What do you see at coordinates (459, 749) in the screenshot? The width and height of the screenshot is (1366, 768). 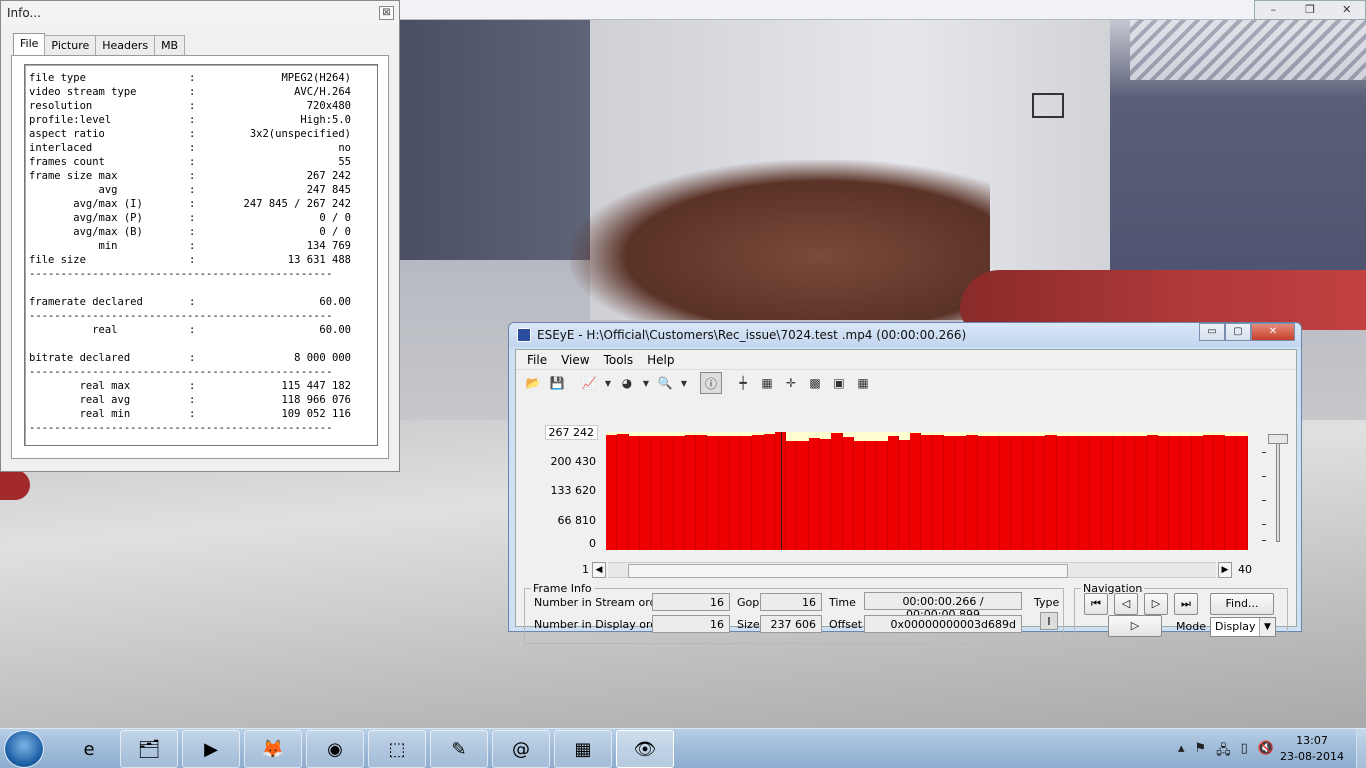 I see `editor-icon: ✎` at bounding box center [459, 749].